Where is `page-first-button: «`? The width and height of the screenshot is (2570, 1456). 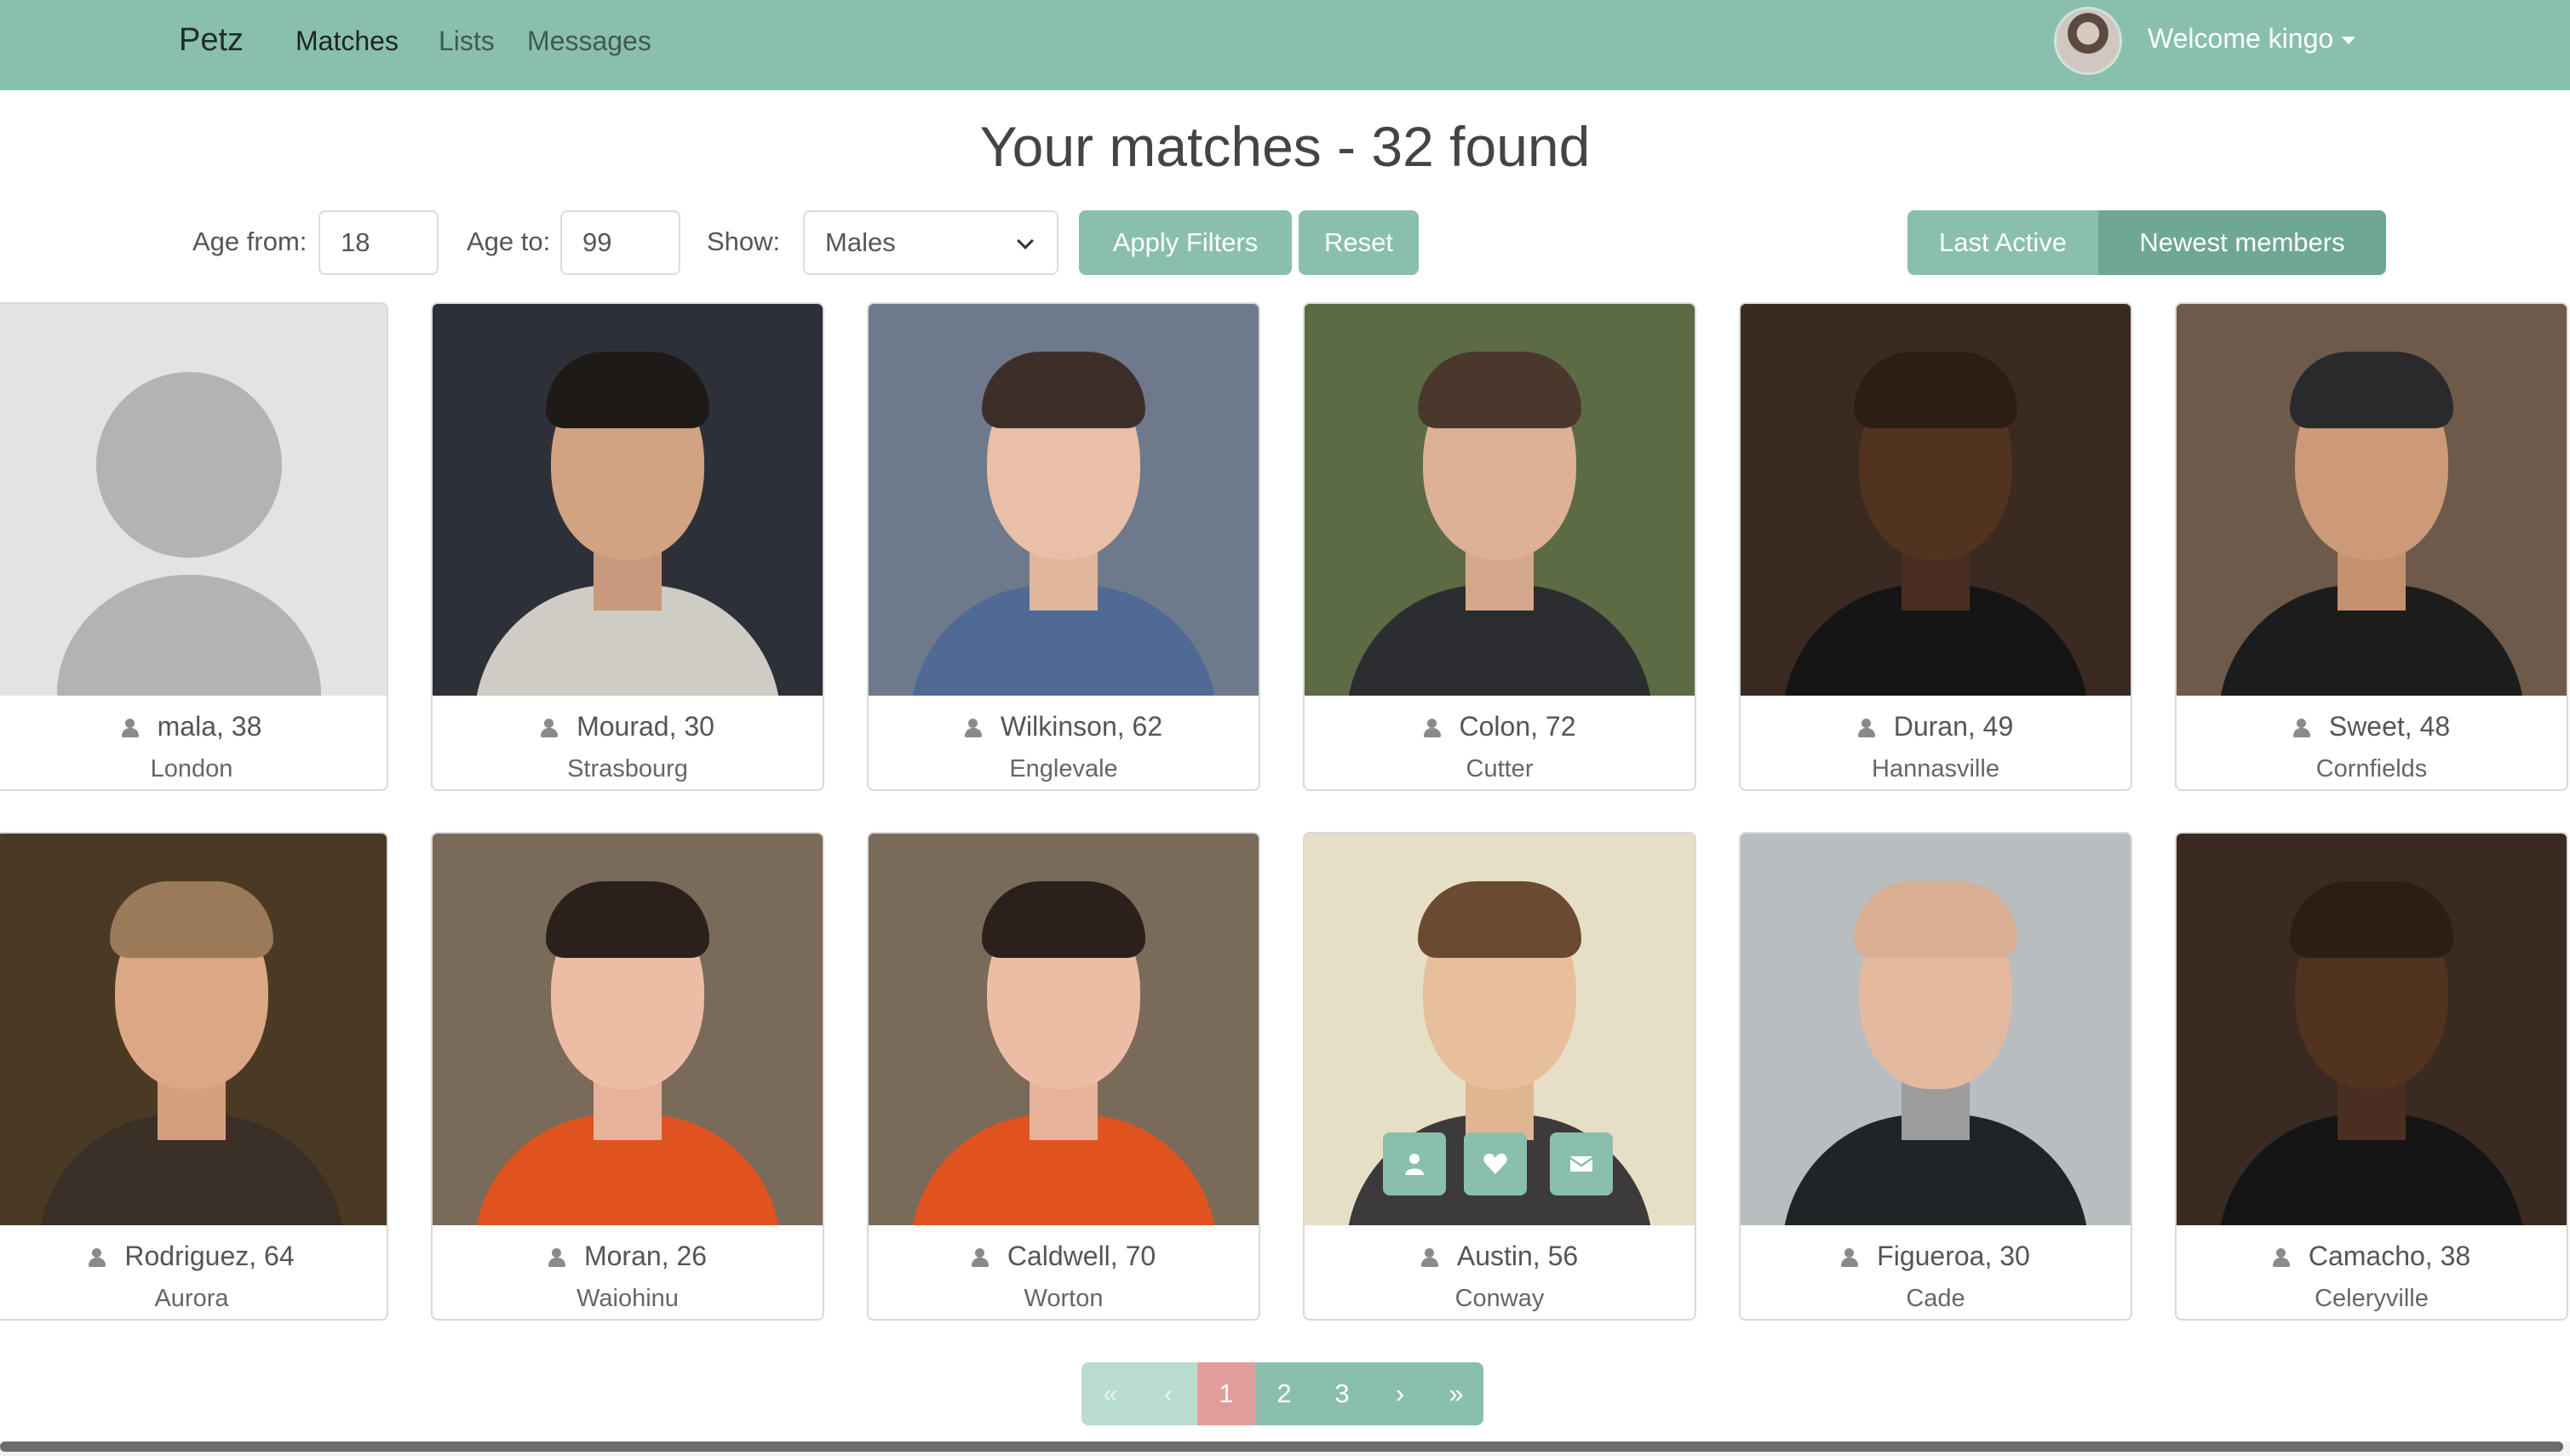 page-first-button: « is located at coordinates (1110, 1393).